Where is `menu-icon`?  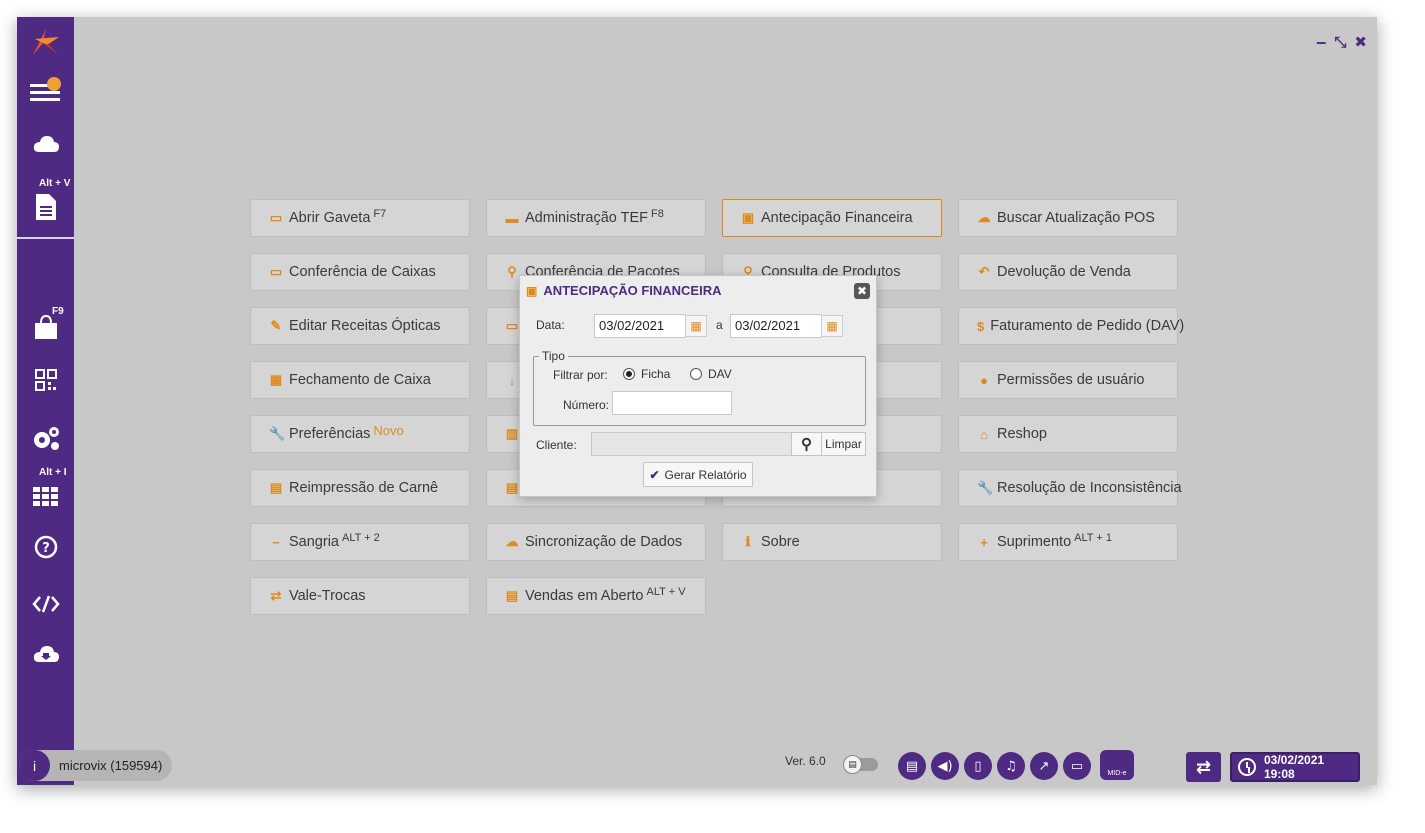
menu-icon is located at coordinates (45, 91).